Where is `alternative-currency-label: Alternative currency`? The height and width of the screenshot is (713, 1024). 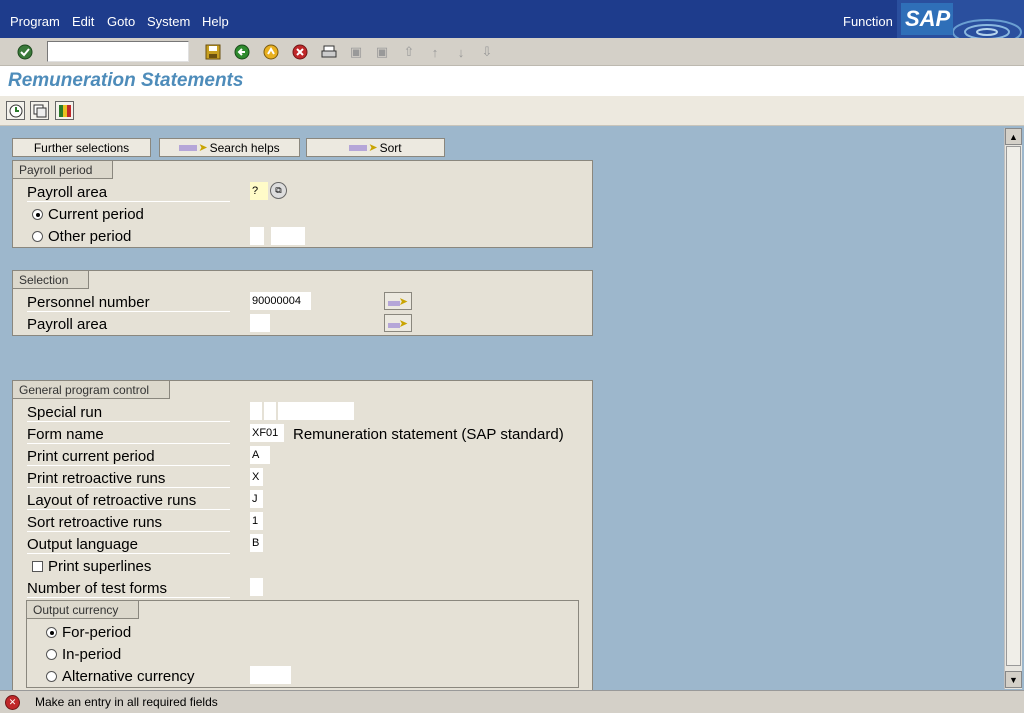
alternative-currency-label: Alternative currency is located at coordinates (128, 676).